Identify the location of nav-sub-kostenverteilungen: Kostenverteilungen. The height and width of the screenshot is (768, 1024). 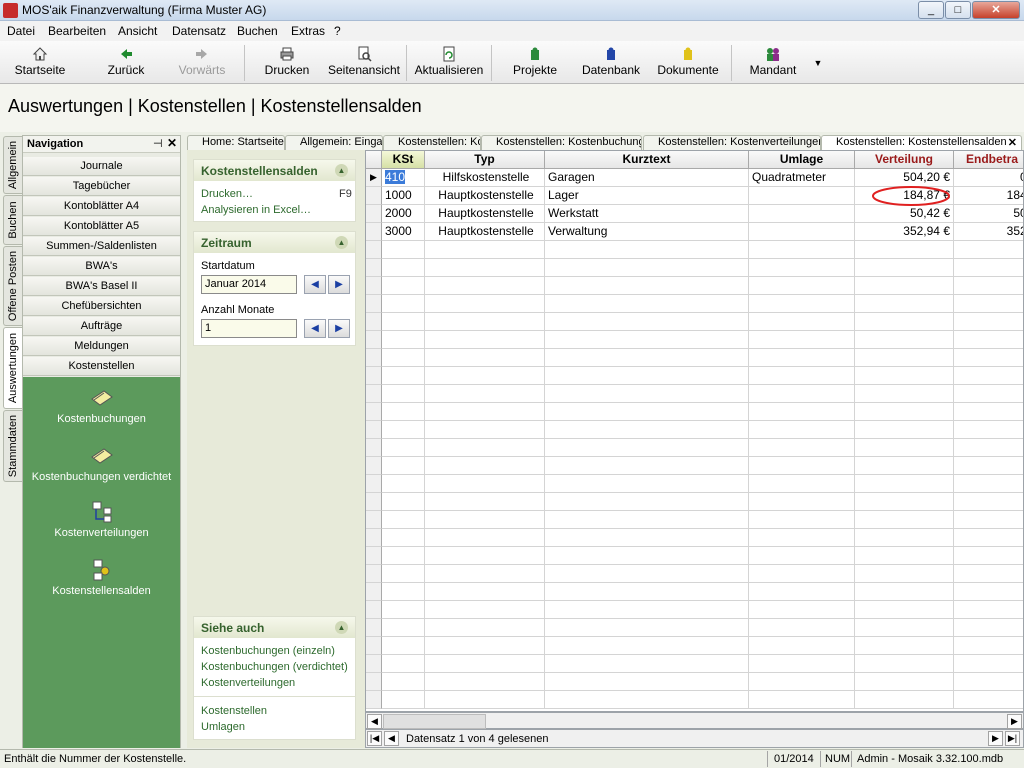
(101, 520).